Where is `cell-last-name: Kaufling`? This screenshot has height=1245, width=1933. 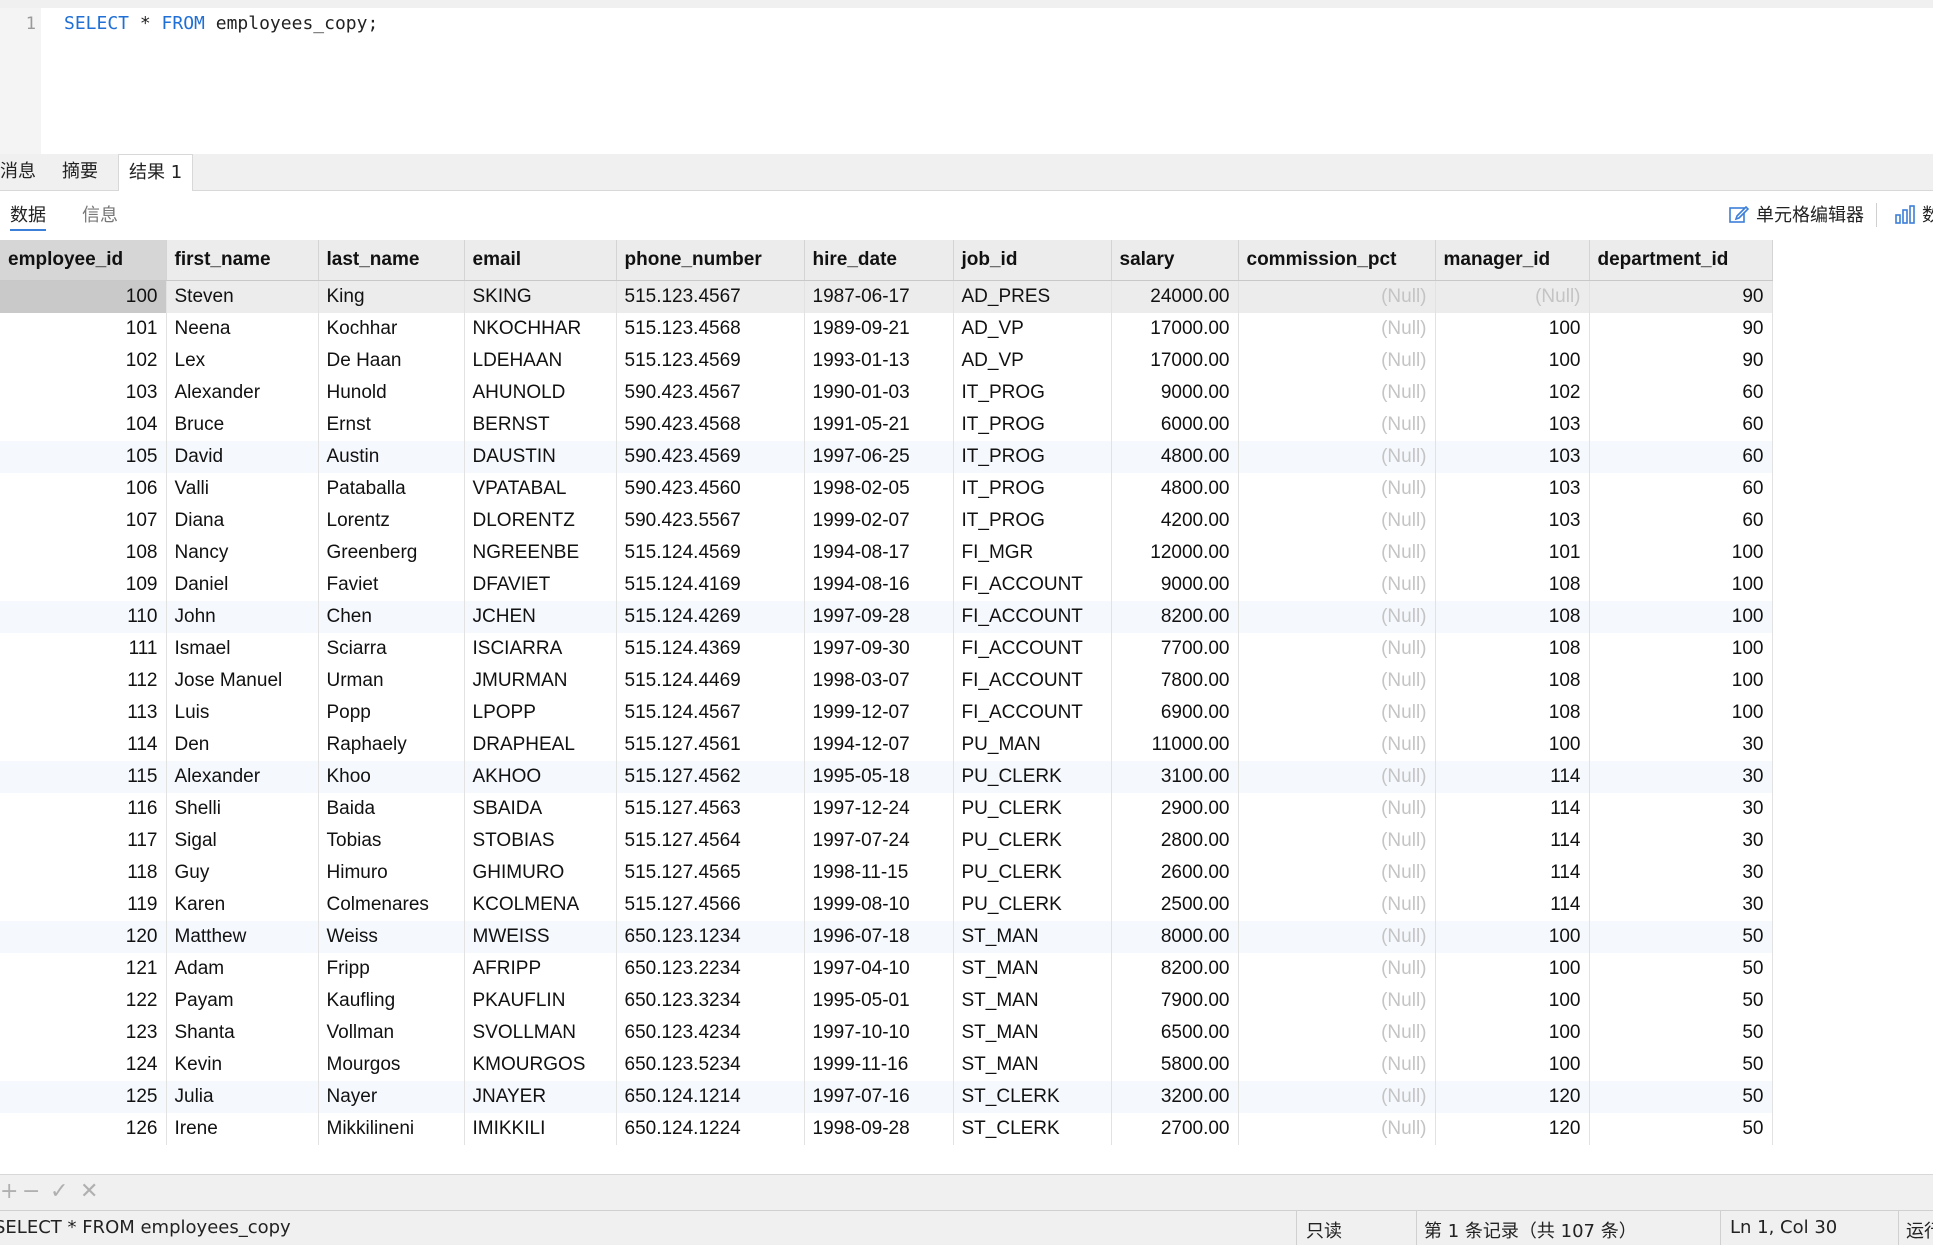
cell-last-name: Kaufling is located at coordinates (391, 1001).